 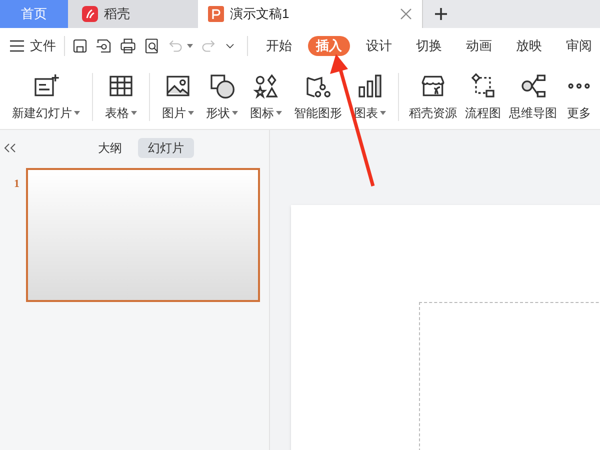 What do you see at coordinates (178, 113) in the screenshot?
I see `ribbon-button-label: 图片` at bounding box center [178, 113].